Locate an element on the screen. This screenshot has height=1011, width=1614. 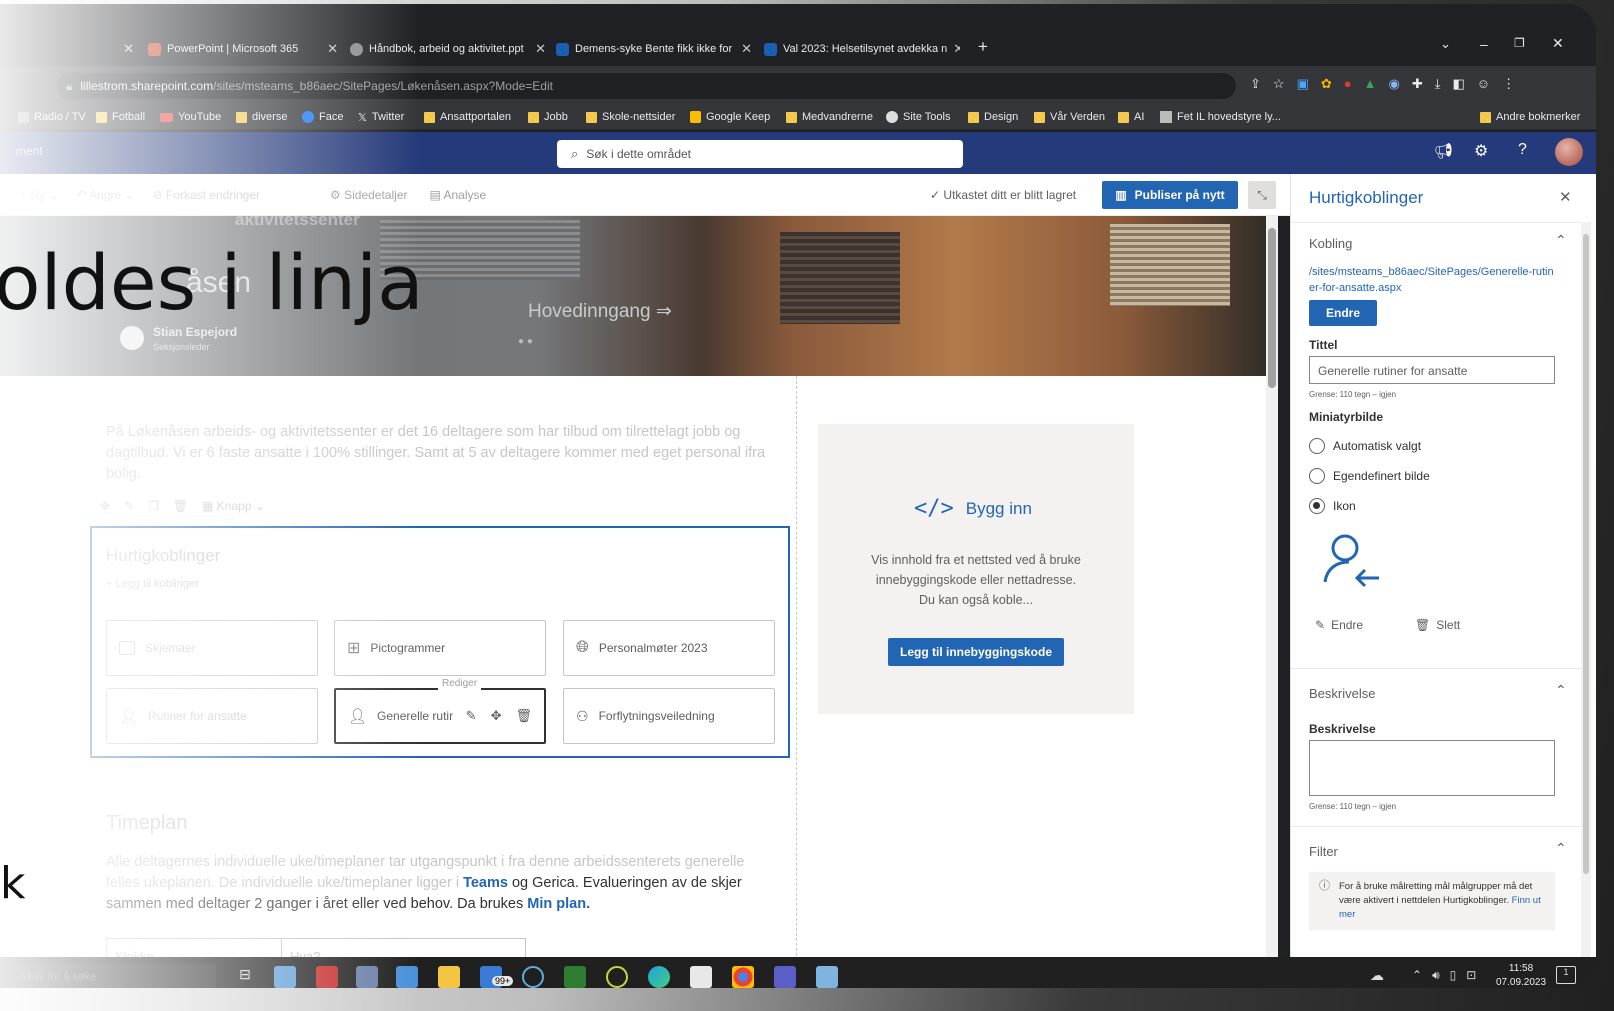
cloud-icon: ☁ is located at coordinates (1377, 975).